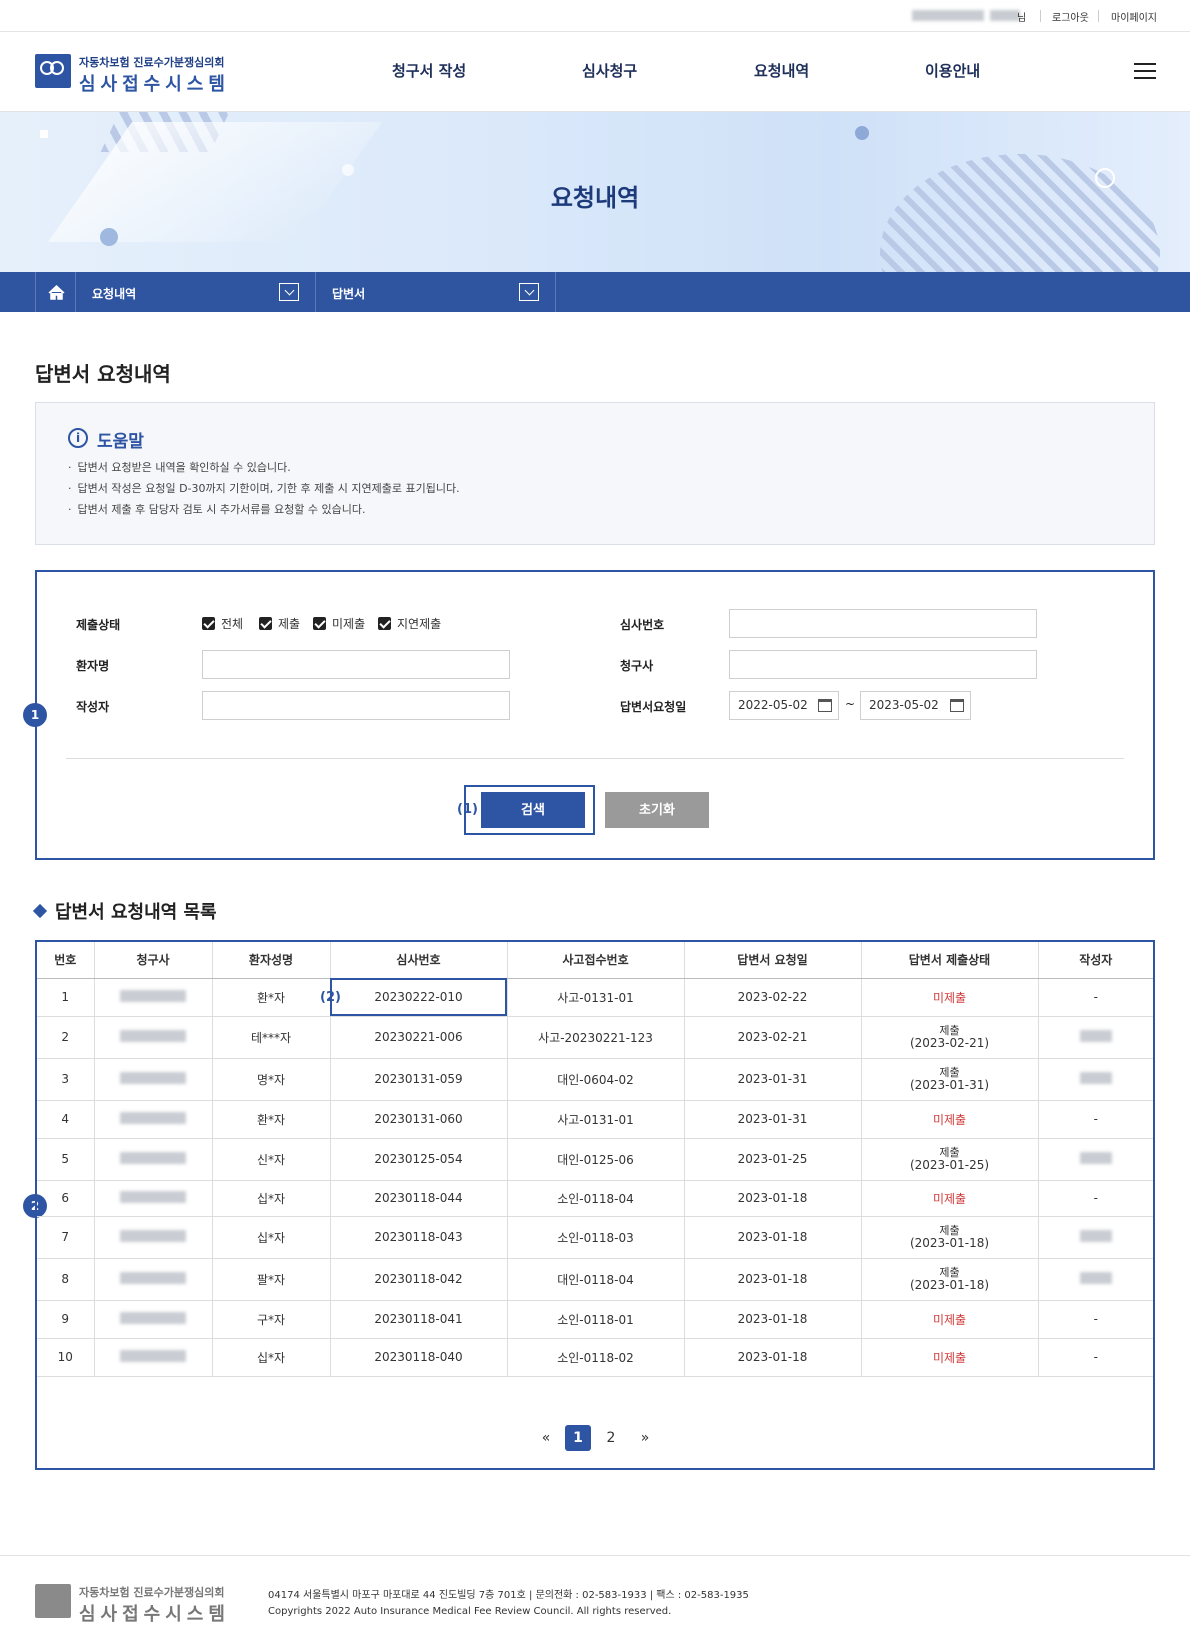  I want to click on claimant-input, so click(883, 664).